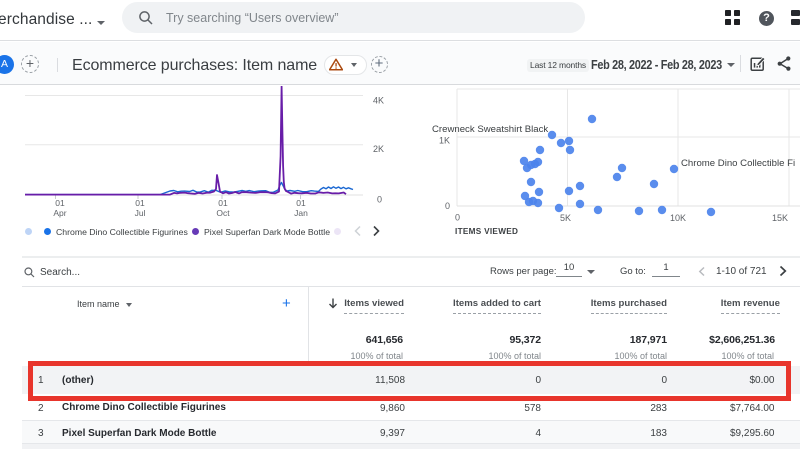  I want to click on svg-text: Jul, so click(140, 213).